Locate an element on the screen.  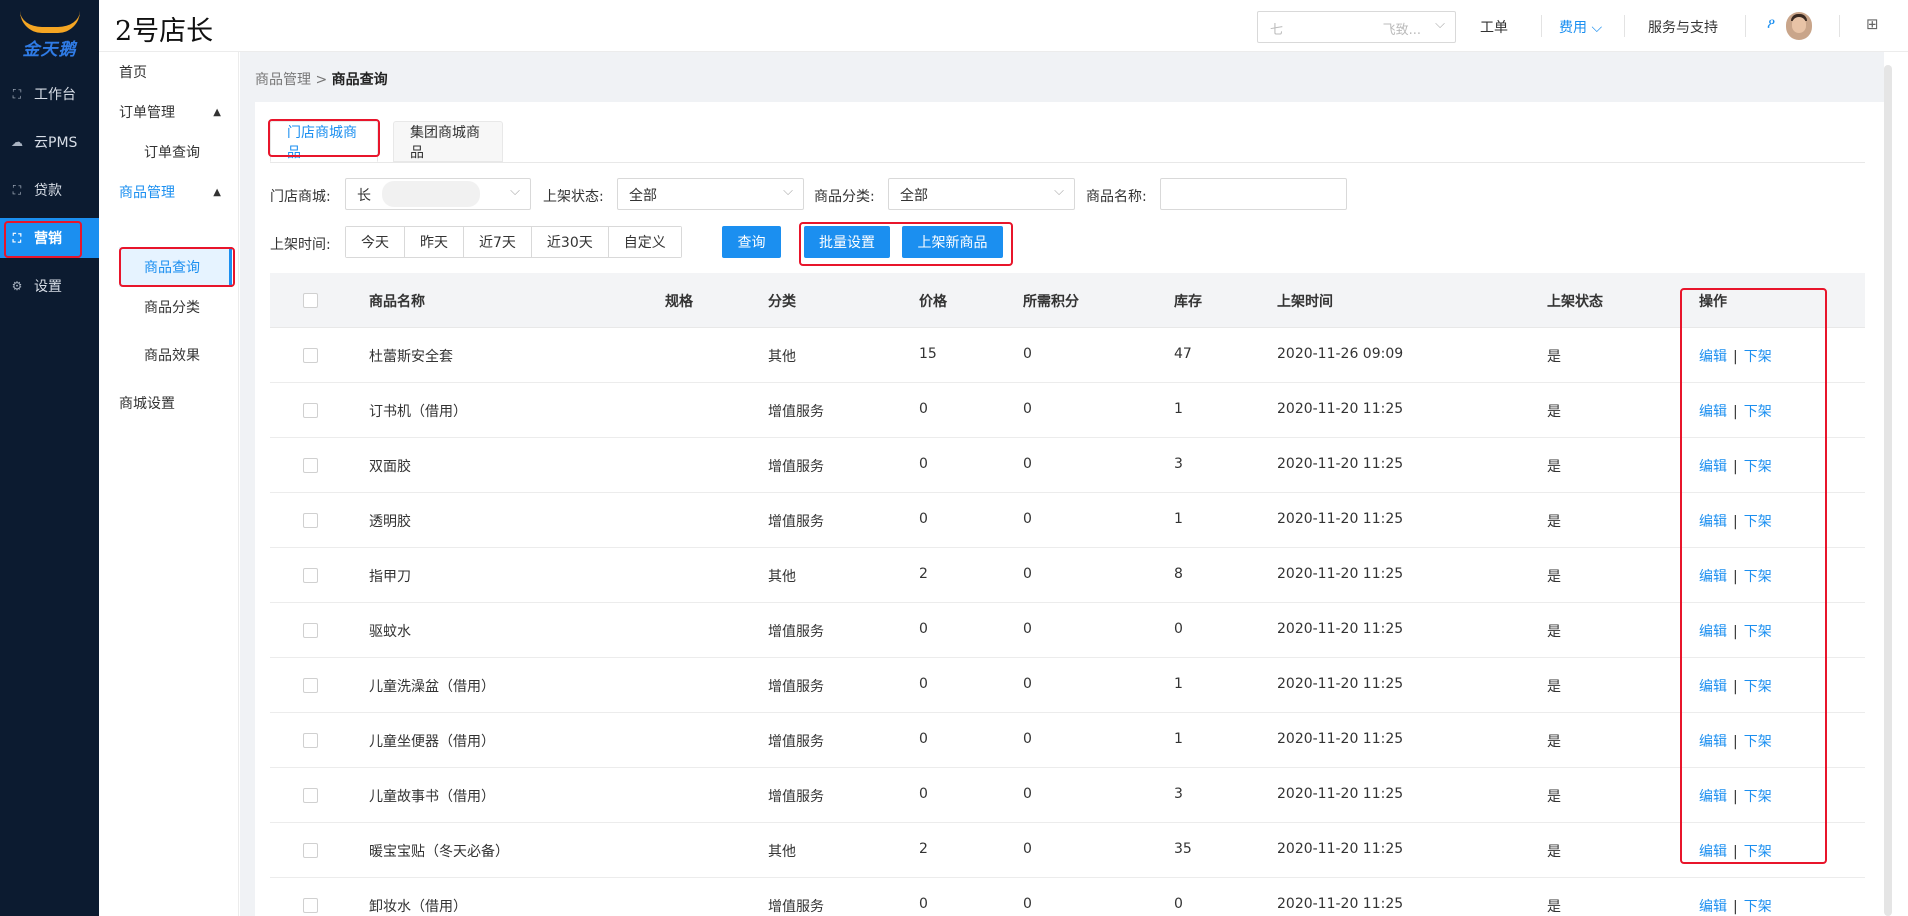
support-link: 服务与支持 is located at coordinates (1683, 27).